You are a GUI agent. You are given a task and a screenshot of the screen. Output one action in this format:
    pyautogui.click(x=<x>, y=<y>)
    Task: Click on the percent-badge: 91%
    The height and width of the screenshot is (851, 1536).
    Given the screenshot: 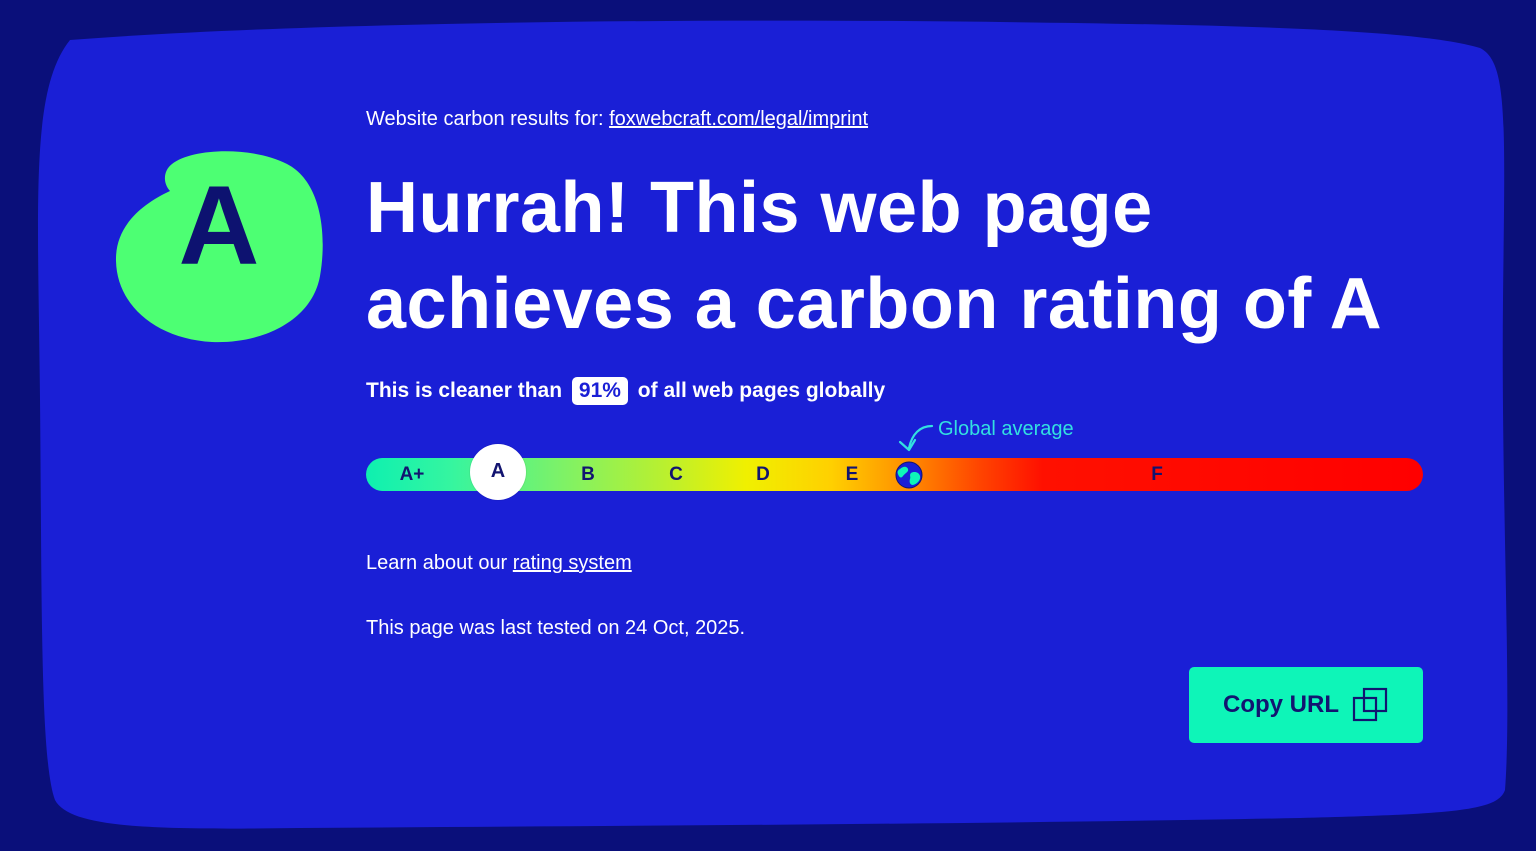 What is the action you would take?
    pyautogui.click(x=599, y=391)
    